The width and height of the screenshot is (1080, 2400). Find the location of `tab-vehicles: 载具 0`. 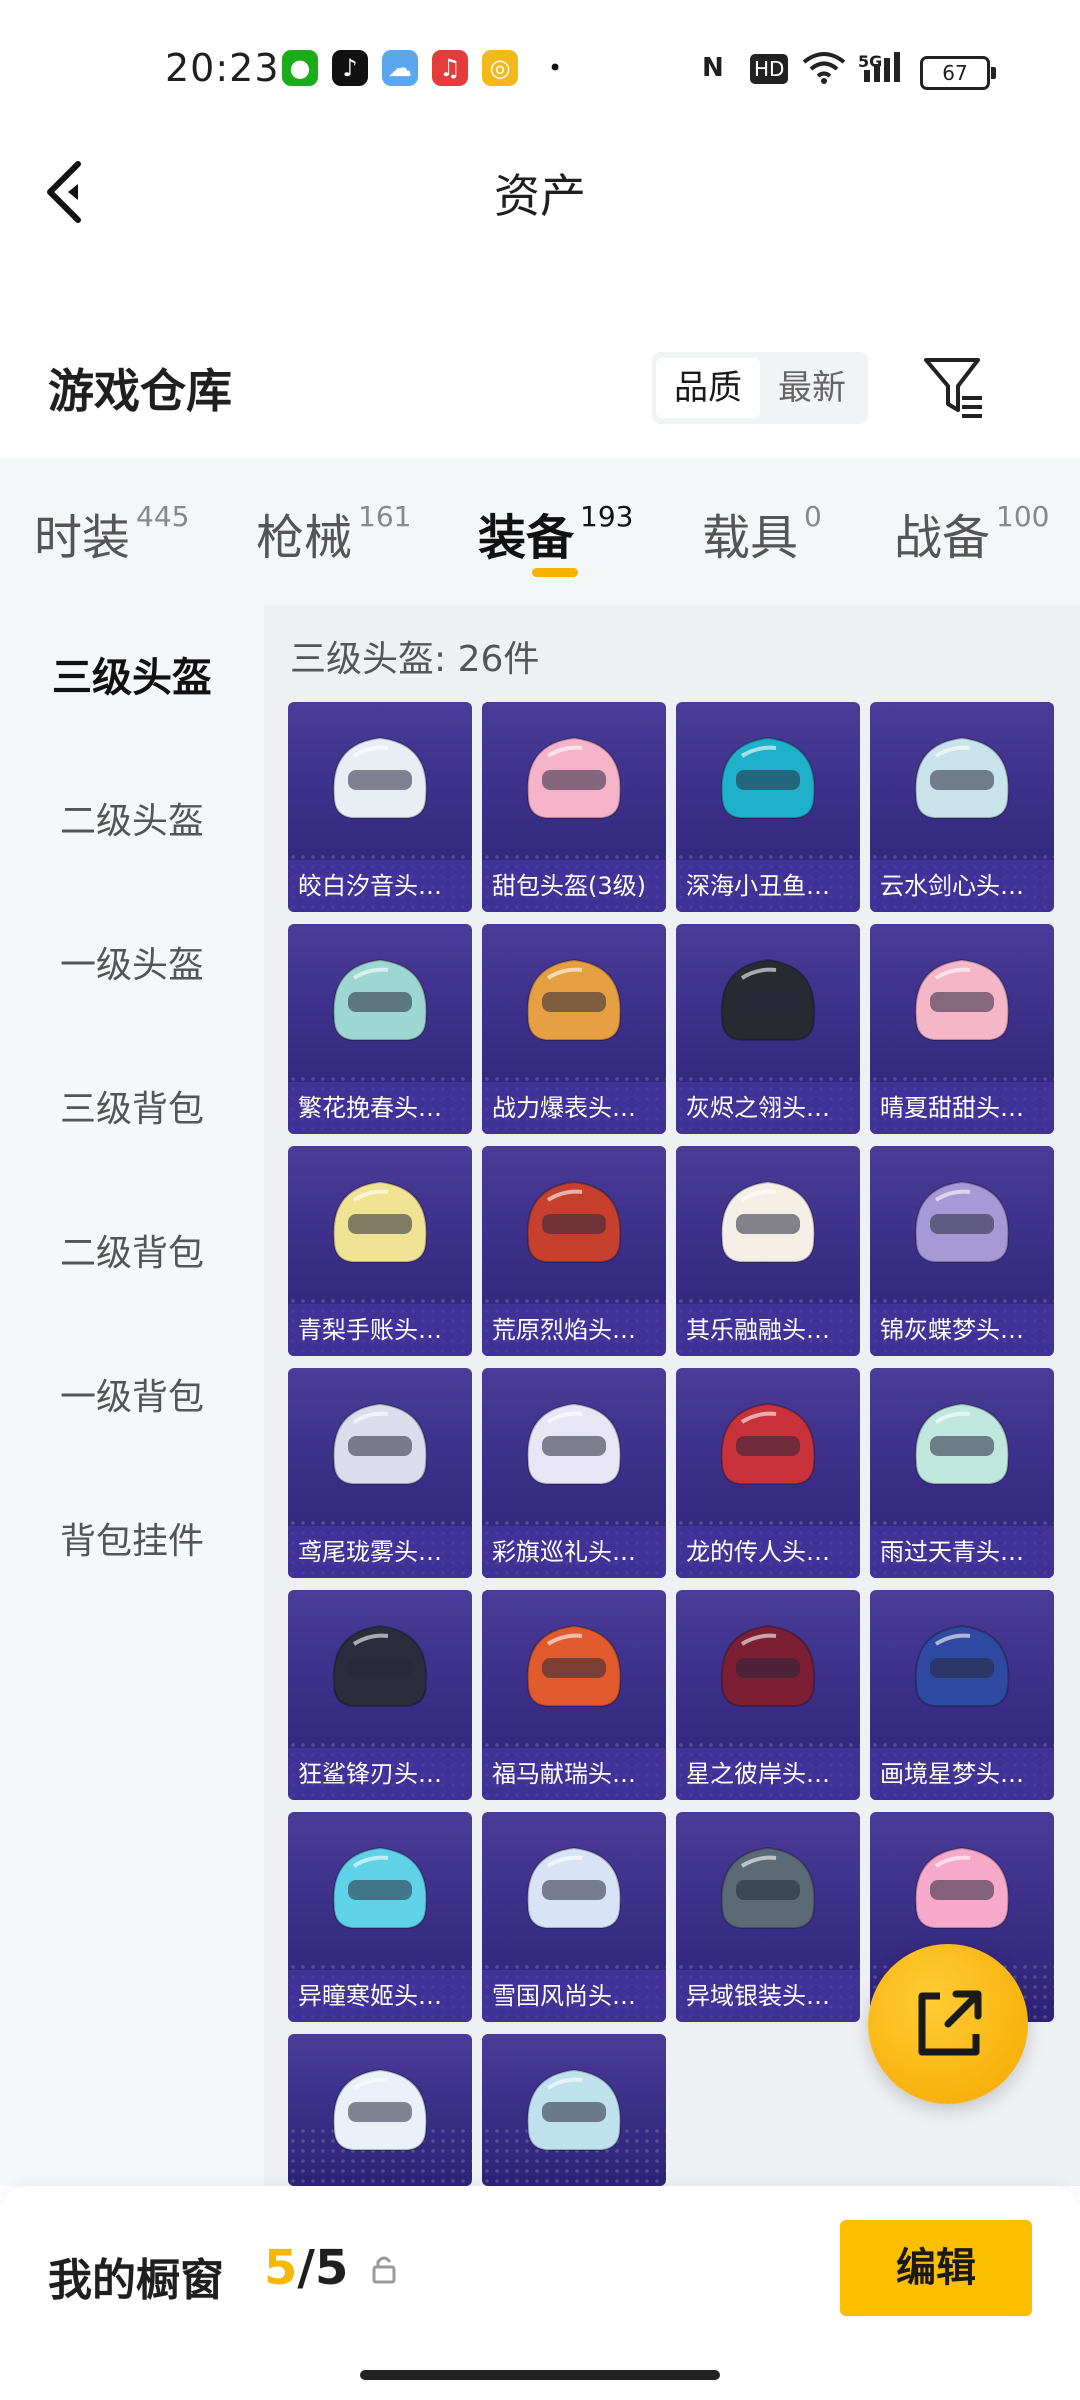

tab-vehicles: 载具 0 is located at coordinates (762, 533).